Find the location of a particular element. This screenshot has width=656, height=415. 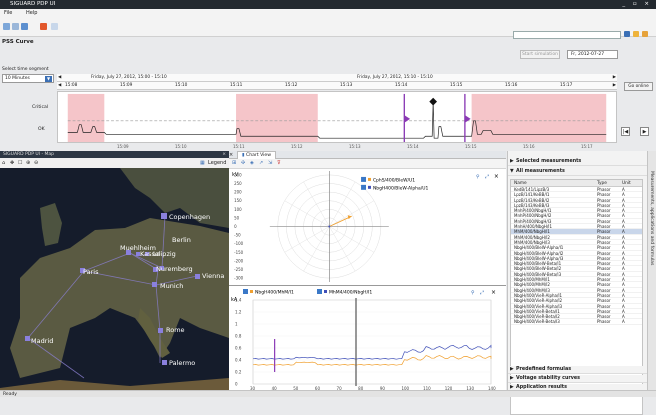

chart-line-icon: ↗ is located at coordinates (261, 163).